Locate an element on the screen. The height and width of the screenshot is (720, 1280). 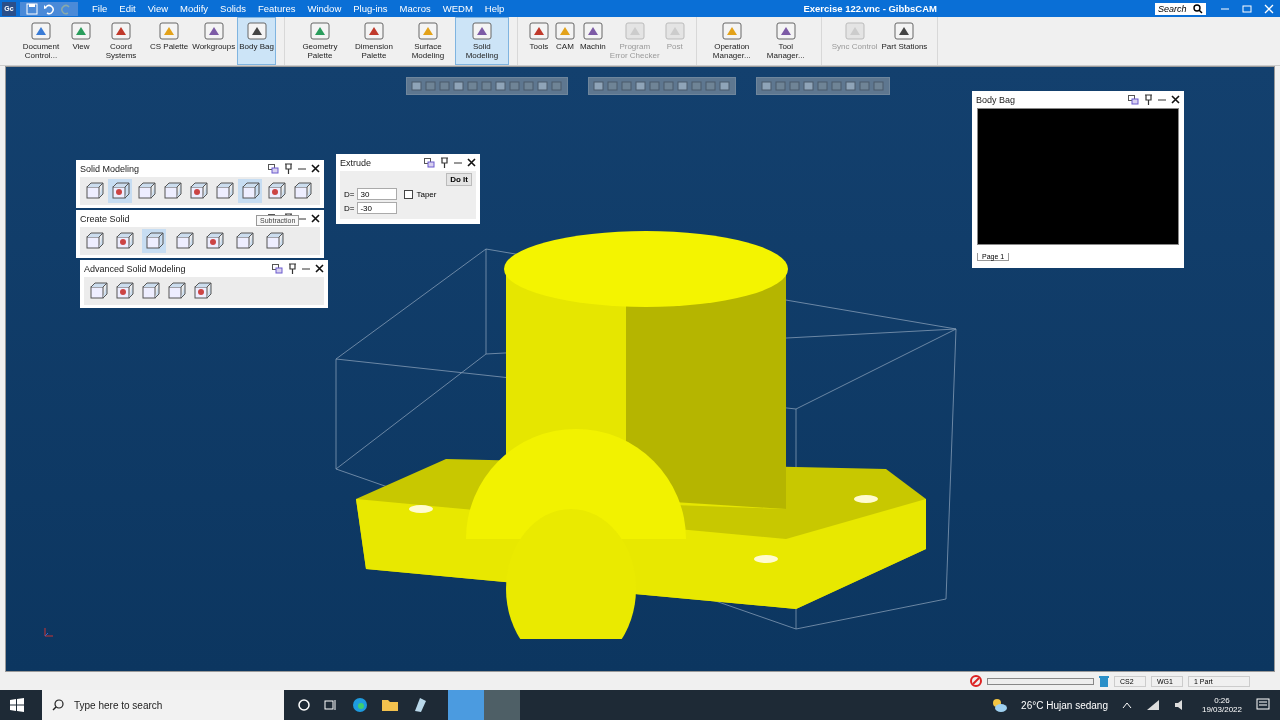
palette-title: Create Solid is located at coordinates (105, 218).